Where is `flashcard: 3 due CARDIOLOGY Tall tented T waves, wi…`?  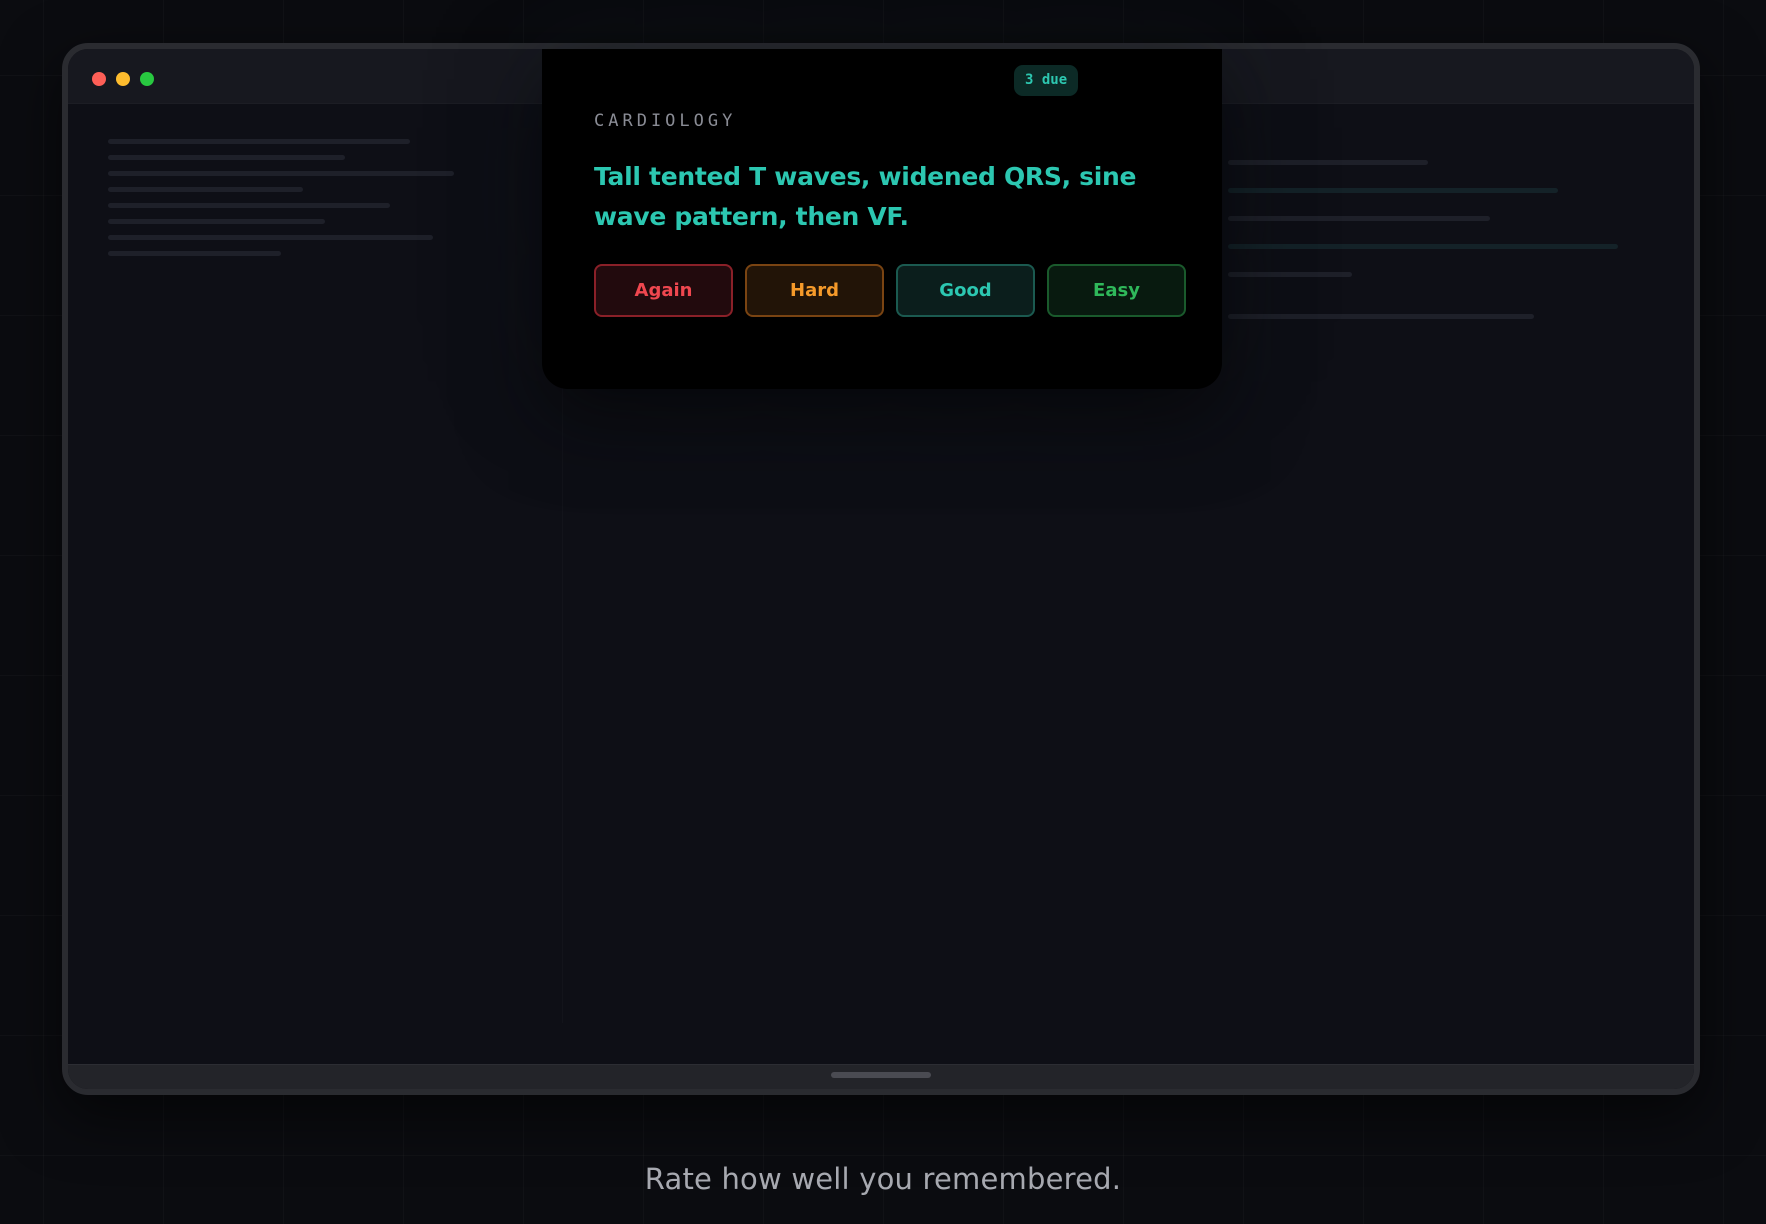
flashcard: 3 due CARDIOLOGY Tall tented T waves, wi… is located at coordinates (882, 219).